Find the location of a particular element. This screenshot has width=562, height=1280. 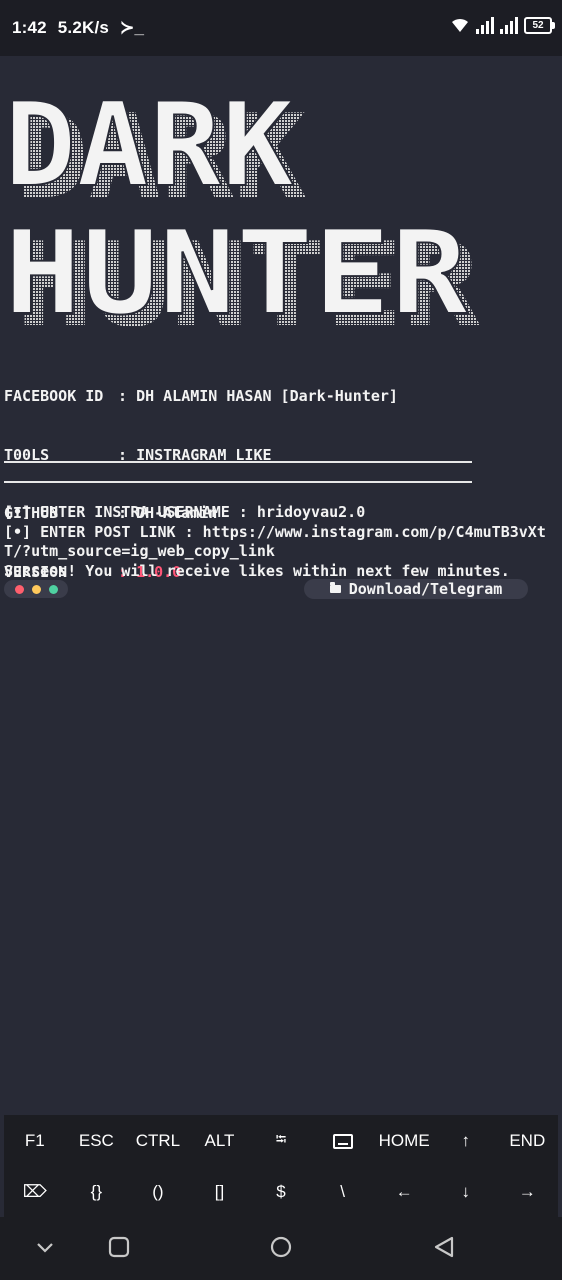

close-dot is located at coordinates (19, 589).